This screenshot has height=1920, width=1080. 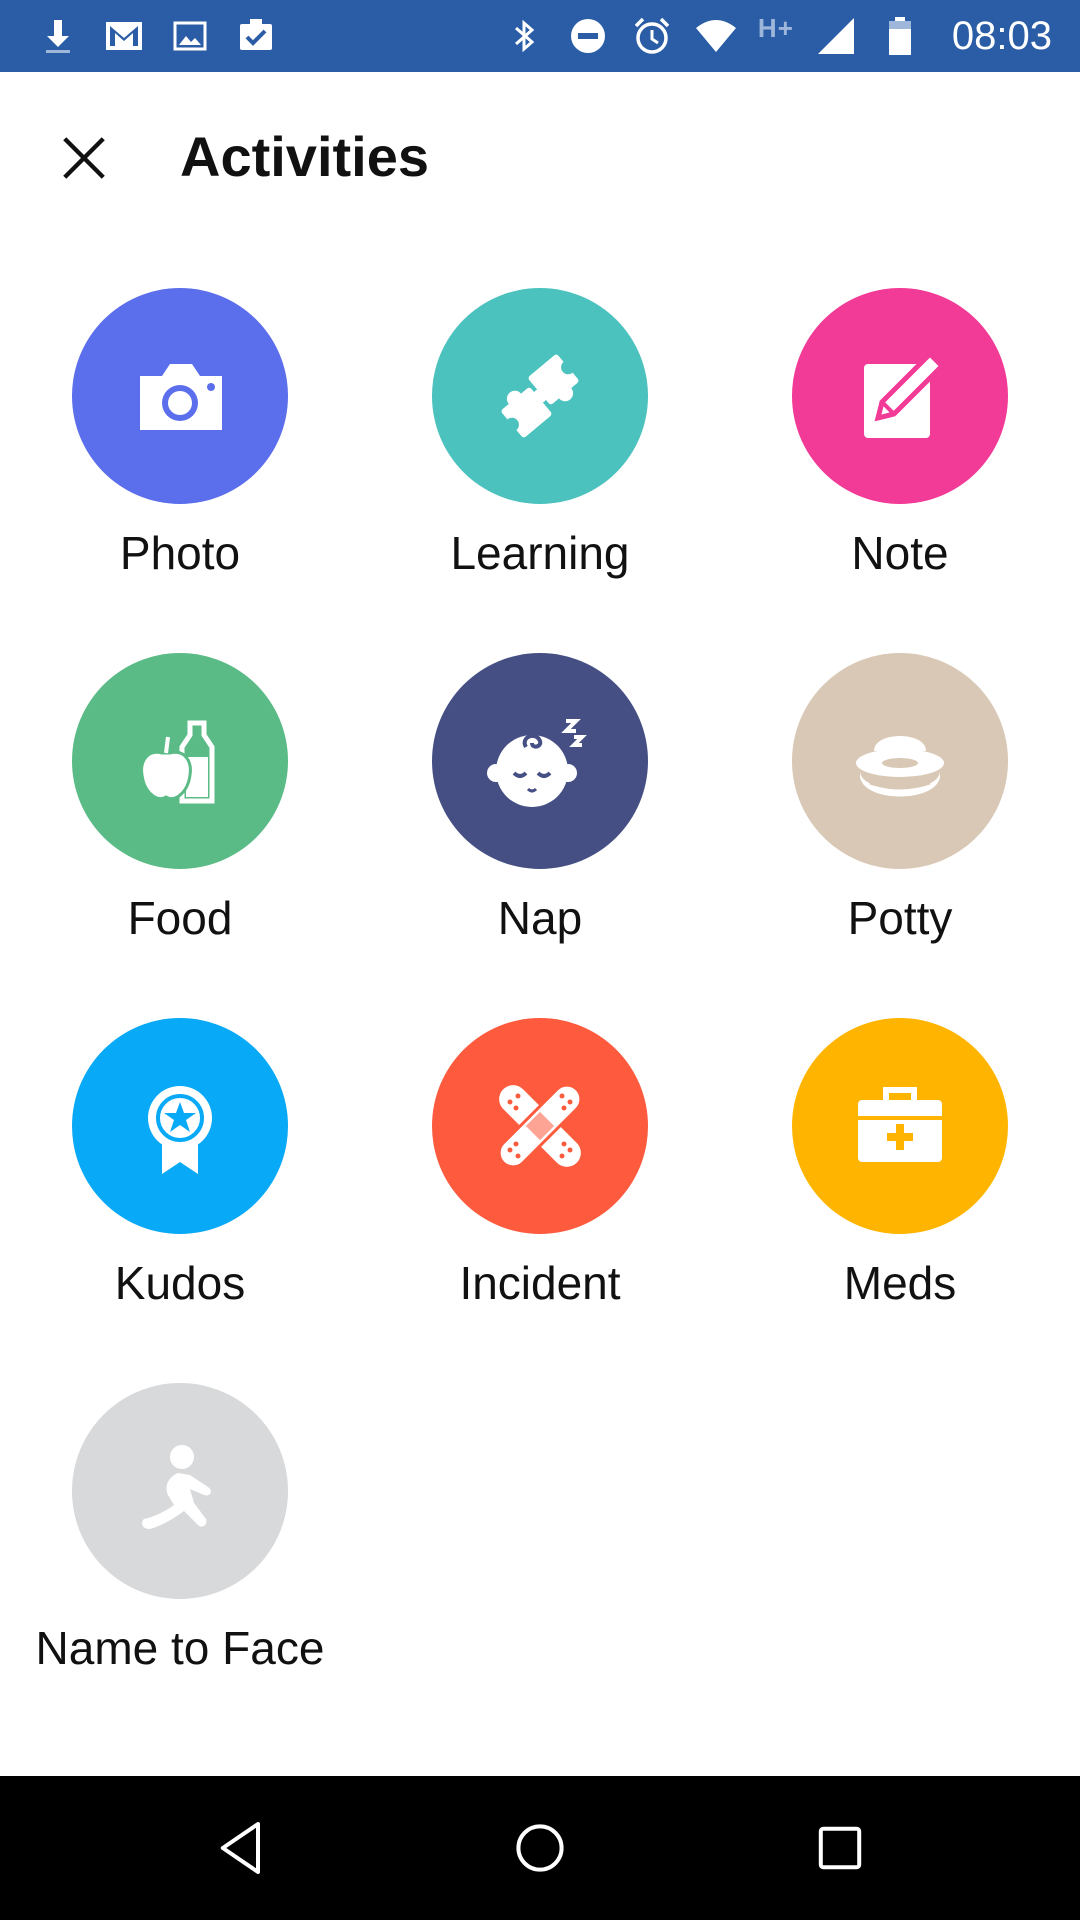 I want to click on home-button, so click(x=540, y=1848).